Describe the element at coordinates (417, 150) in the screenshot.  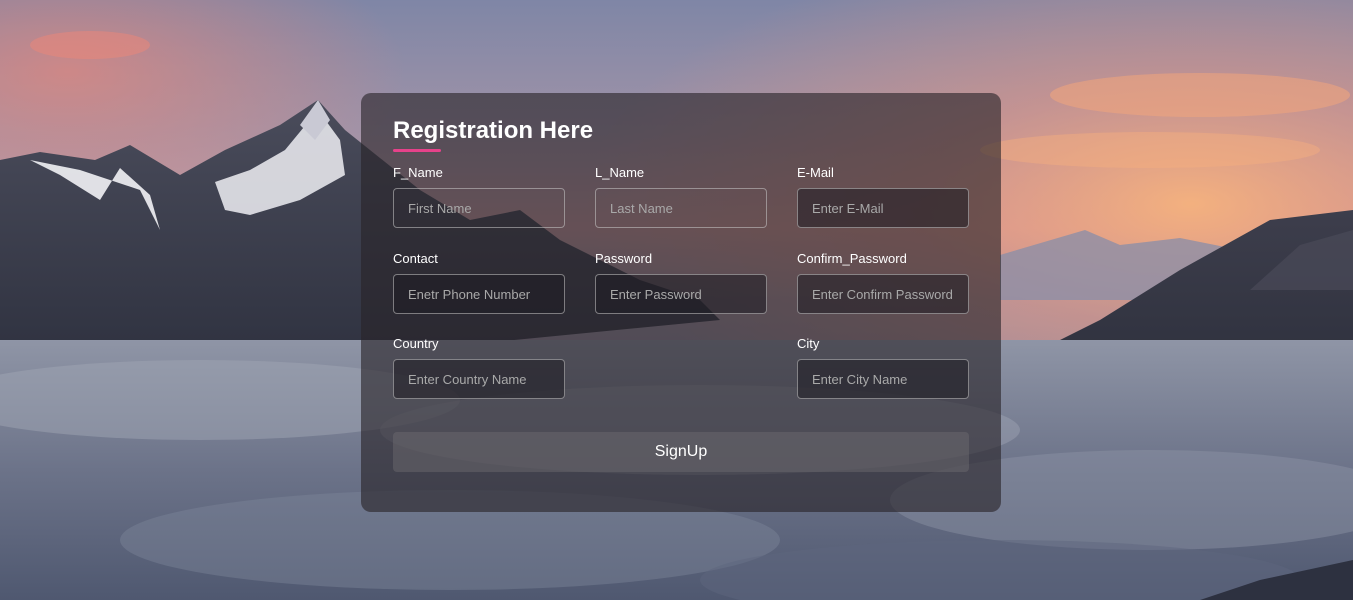
I see `title-underline-accent` at that location.